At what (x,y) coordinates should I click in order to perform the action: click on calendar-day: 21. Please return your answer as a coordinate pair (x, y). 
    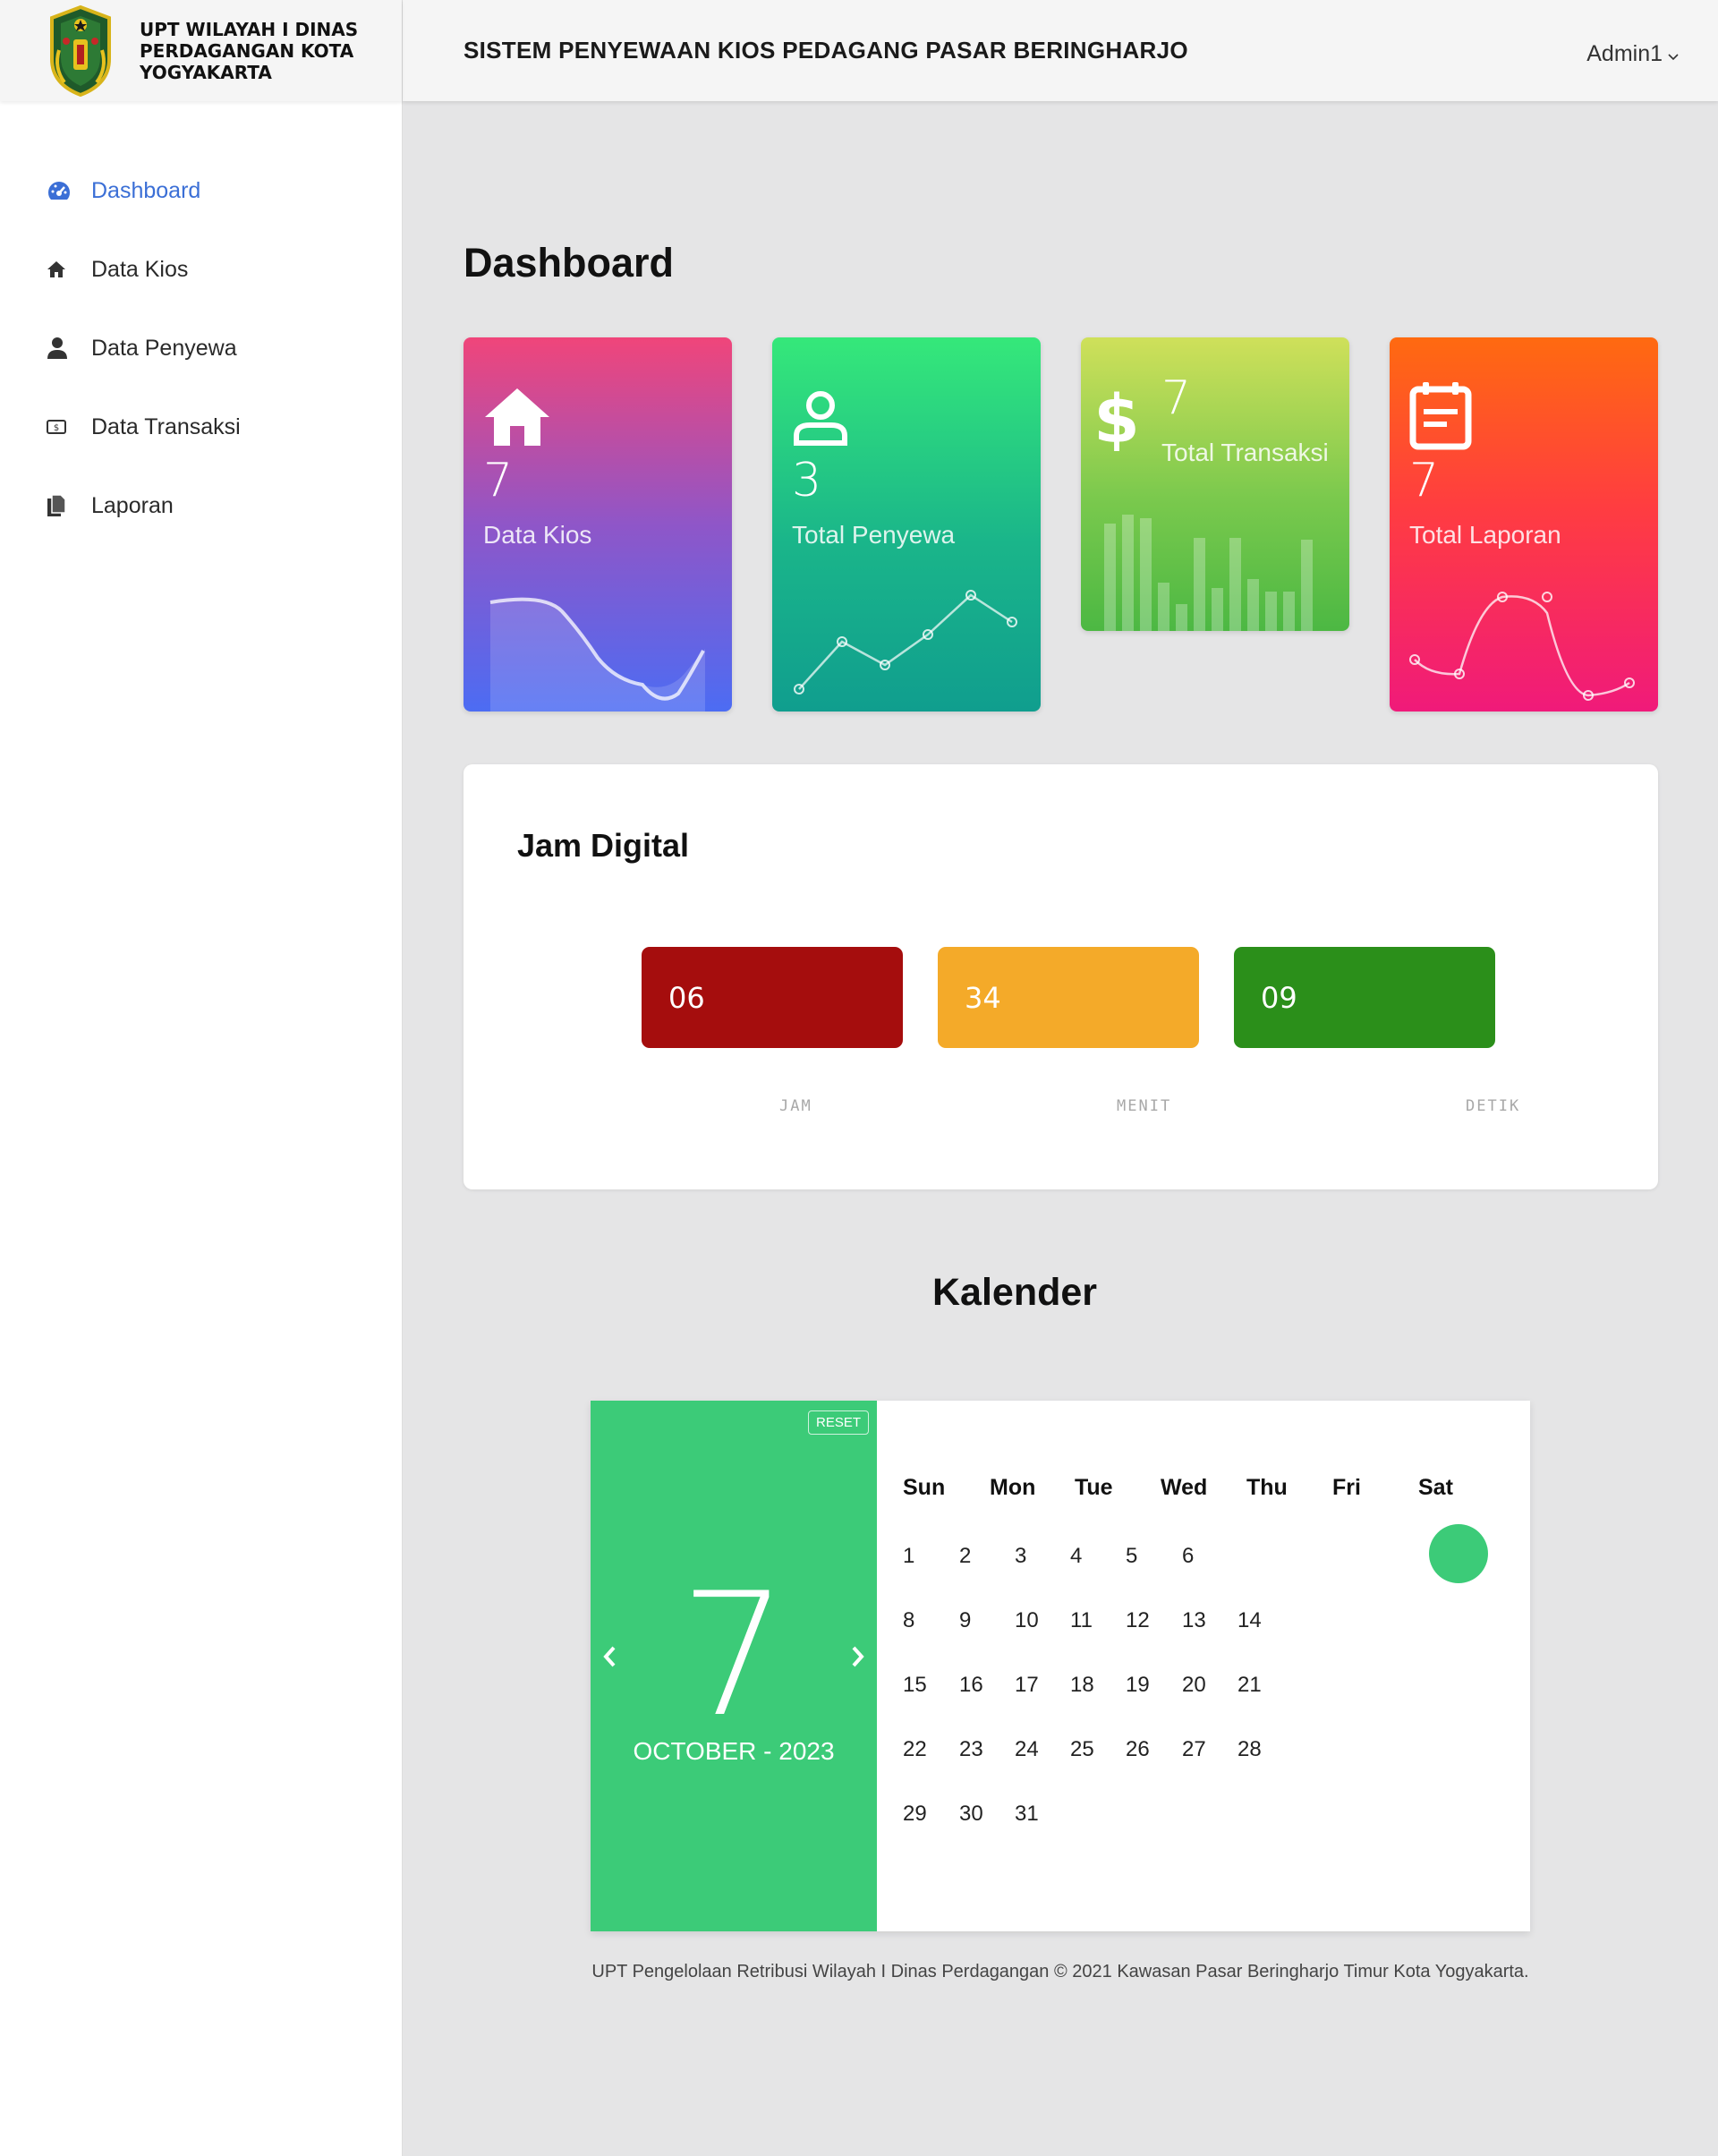
    Looking at the image, I should click on (1249, 1685).